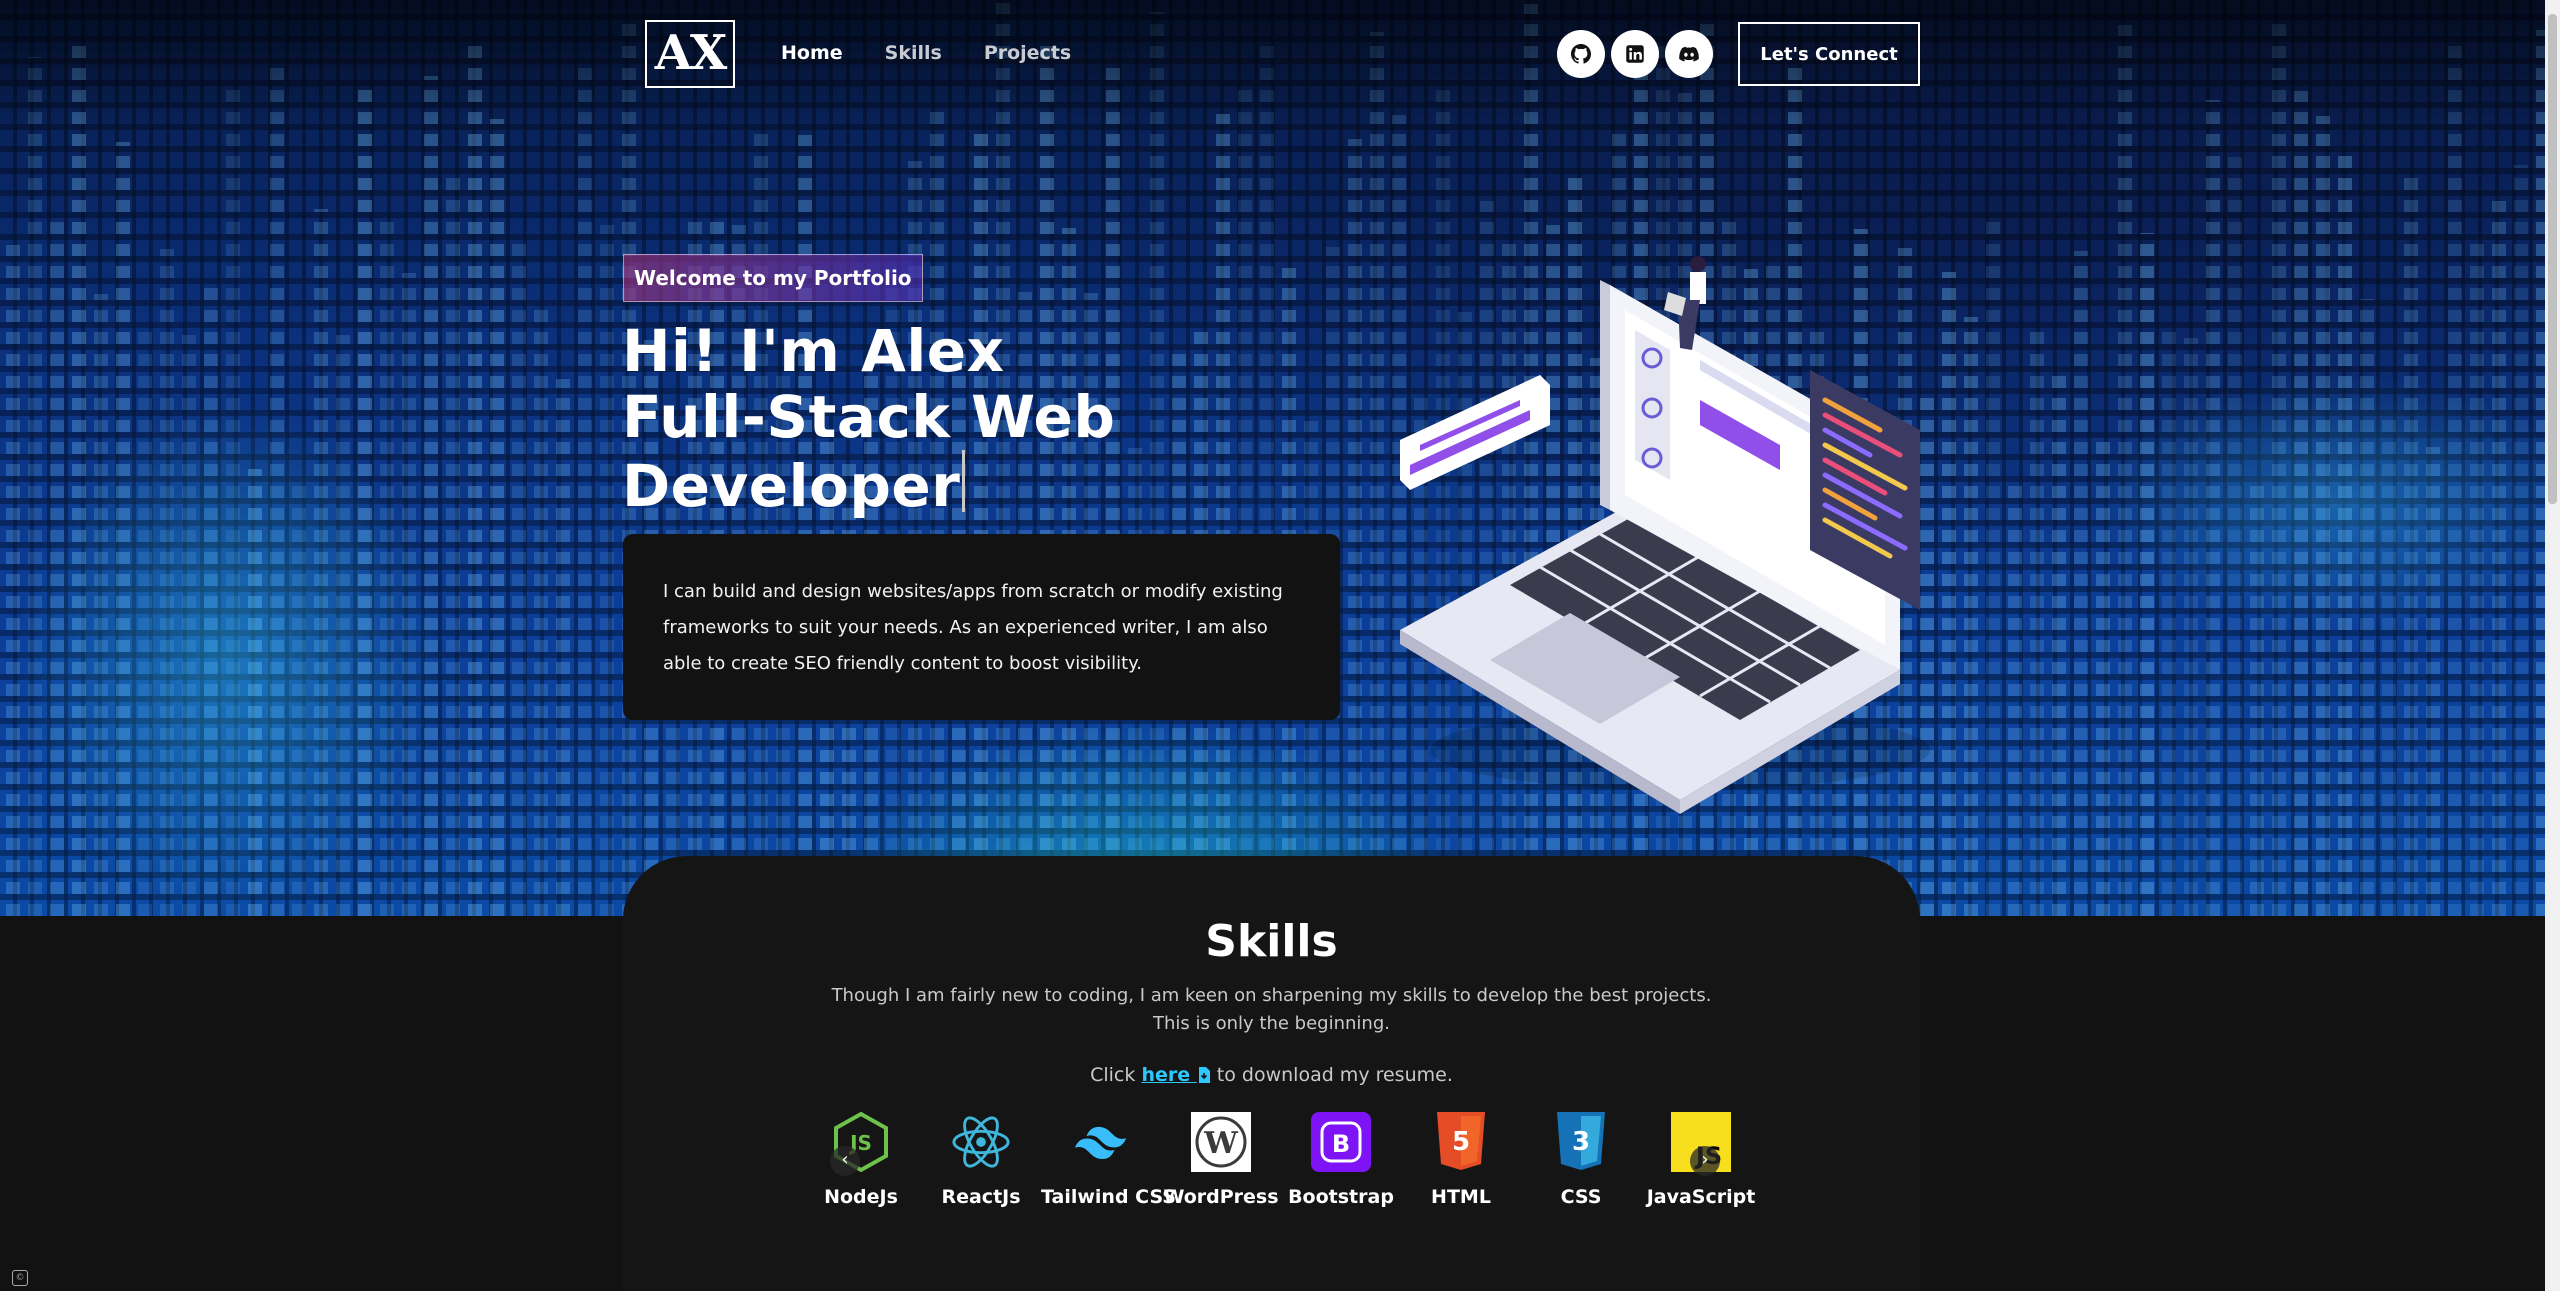  What do you see at coordinates (1175, 1075) in the screenshot?
I see `resume-download-link: here` at bounding box center [1175, 1075].